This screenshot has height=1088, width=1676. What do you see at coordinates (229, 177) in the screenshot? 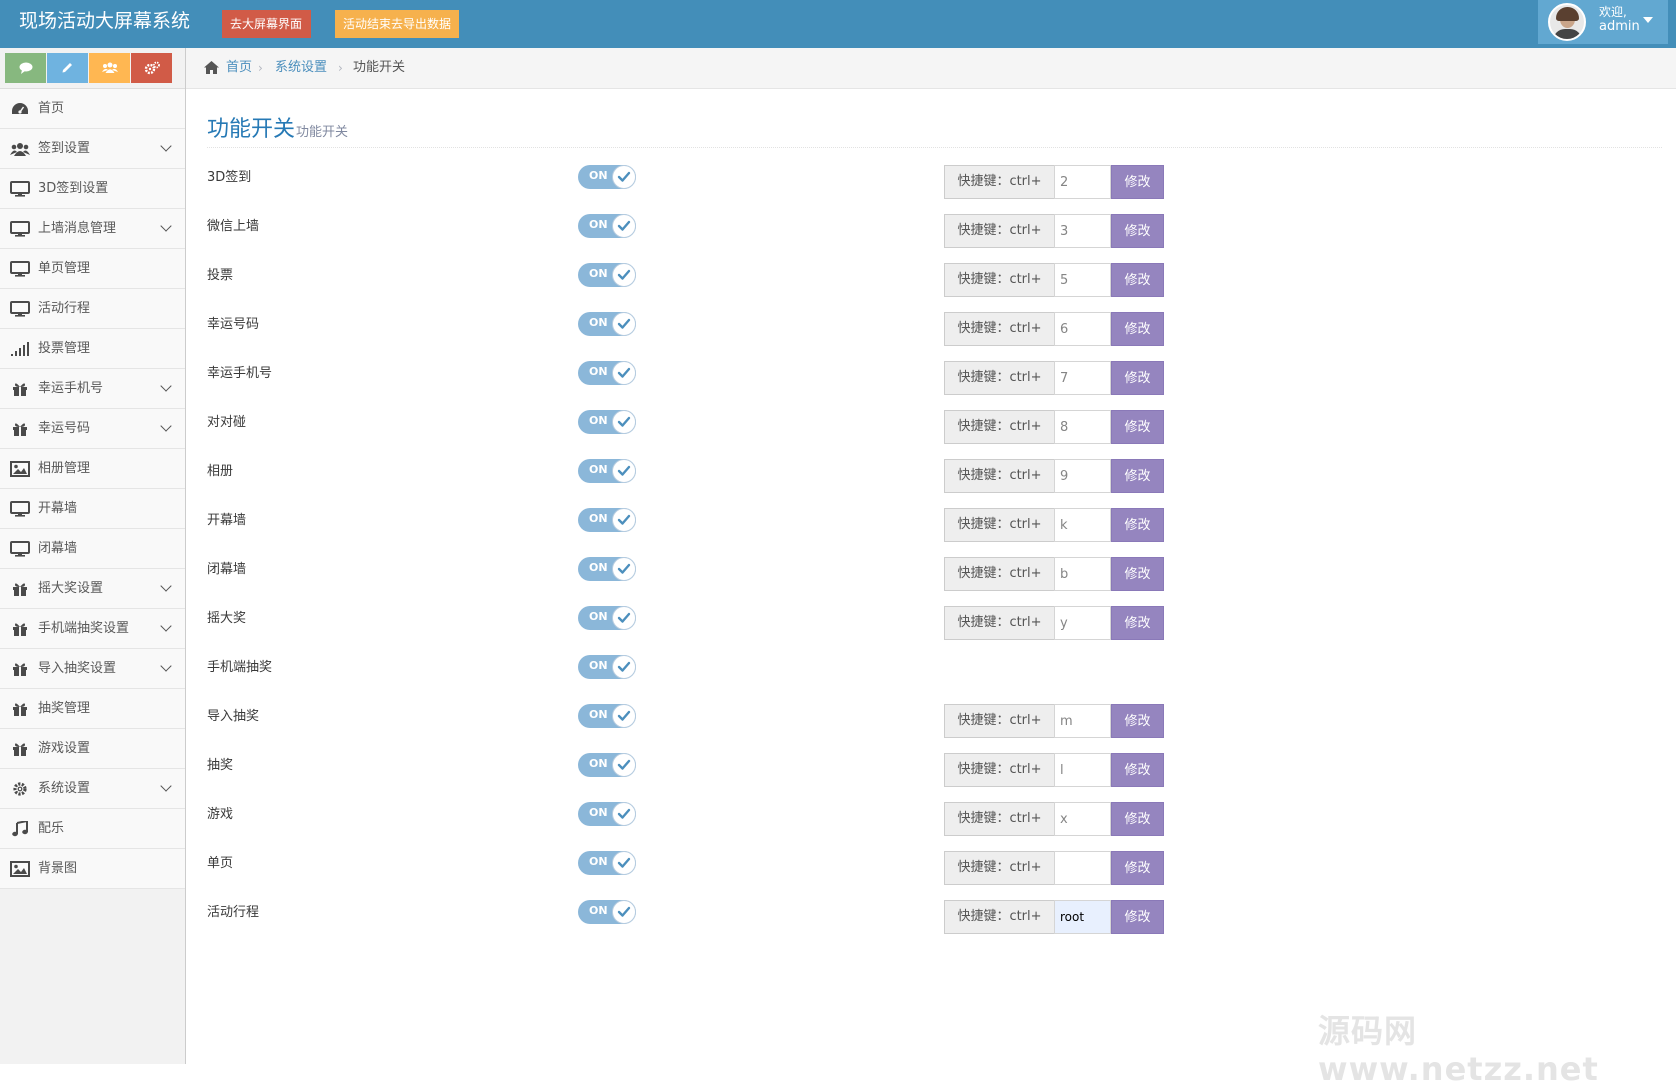
I see `feature-label: 3D签到` at bounding box center [229, 177].